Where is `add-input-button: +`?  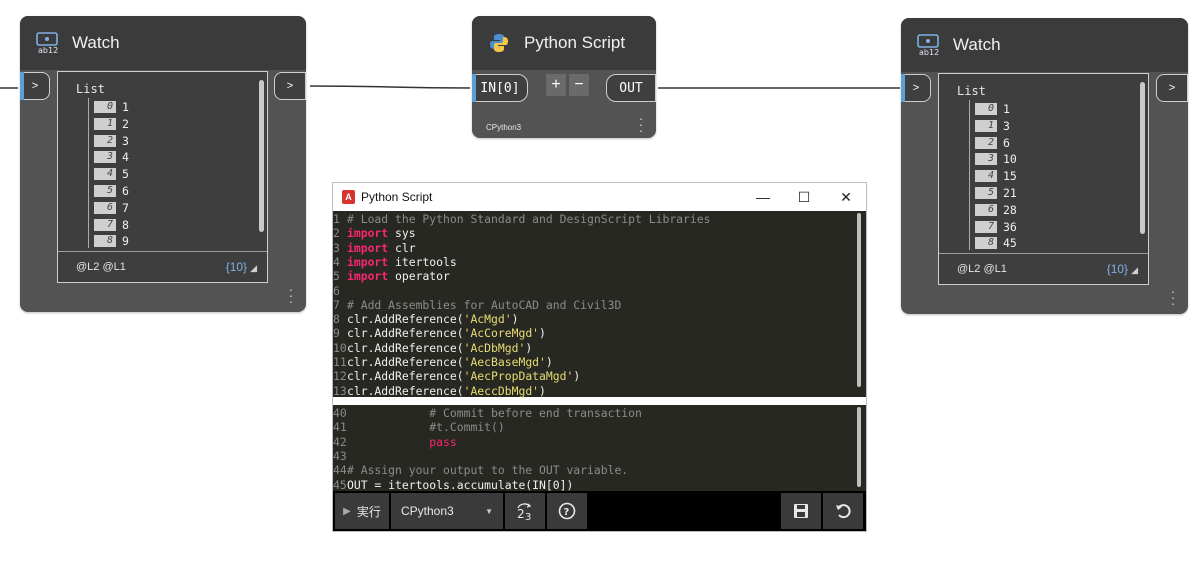
add-input-button: + is located at coordinates (556, 85).